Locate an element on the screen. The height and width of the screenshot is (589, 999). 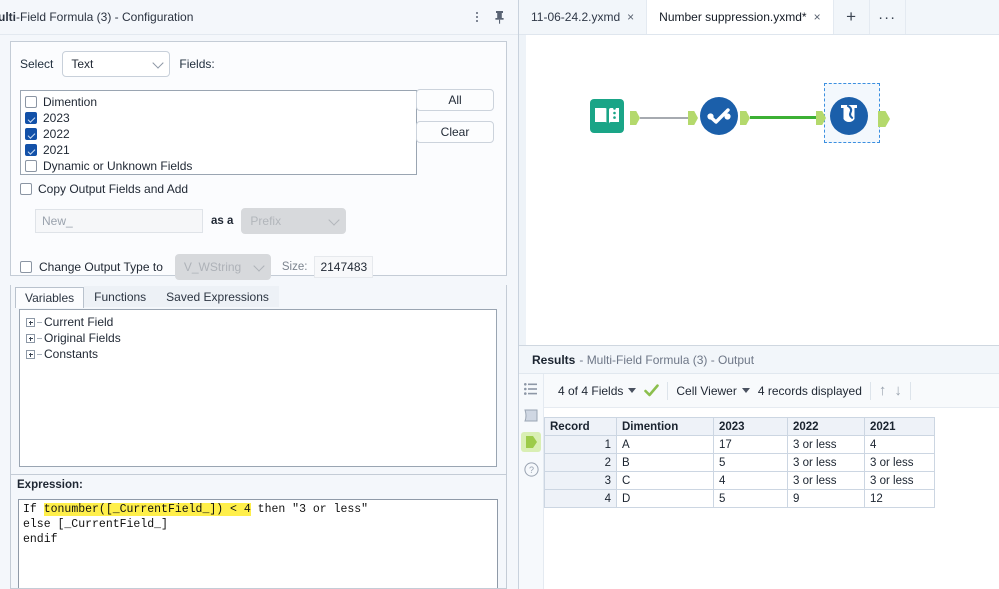
expression-line2: else [_CurrentField_] is located at coordinates (95, 524).